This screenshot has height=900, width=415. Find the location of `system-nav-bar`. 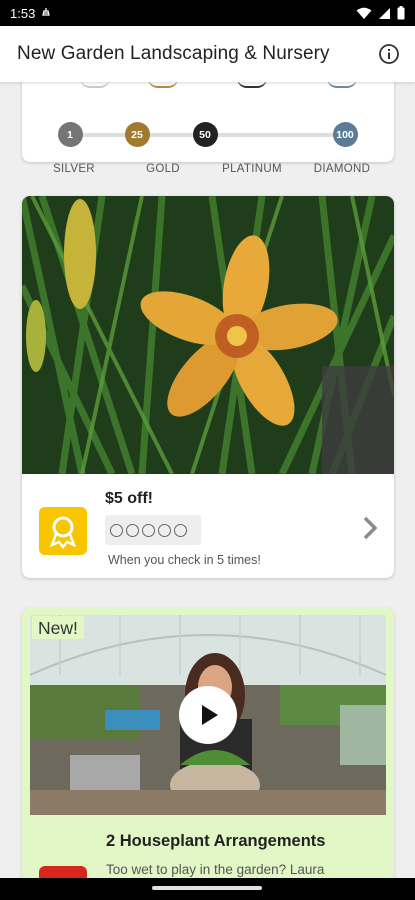

system-nav-bar is located at coordinates (207, 889).